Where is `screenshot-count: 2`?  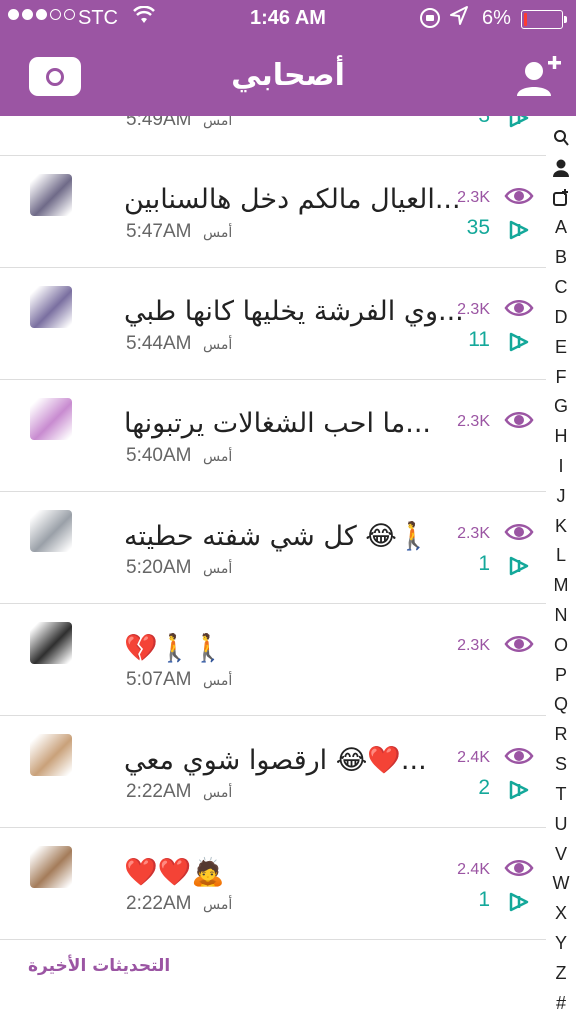
screenshot-count: 2 is located at coordinates (484, 787).